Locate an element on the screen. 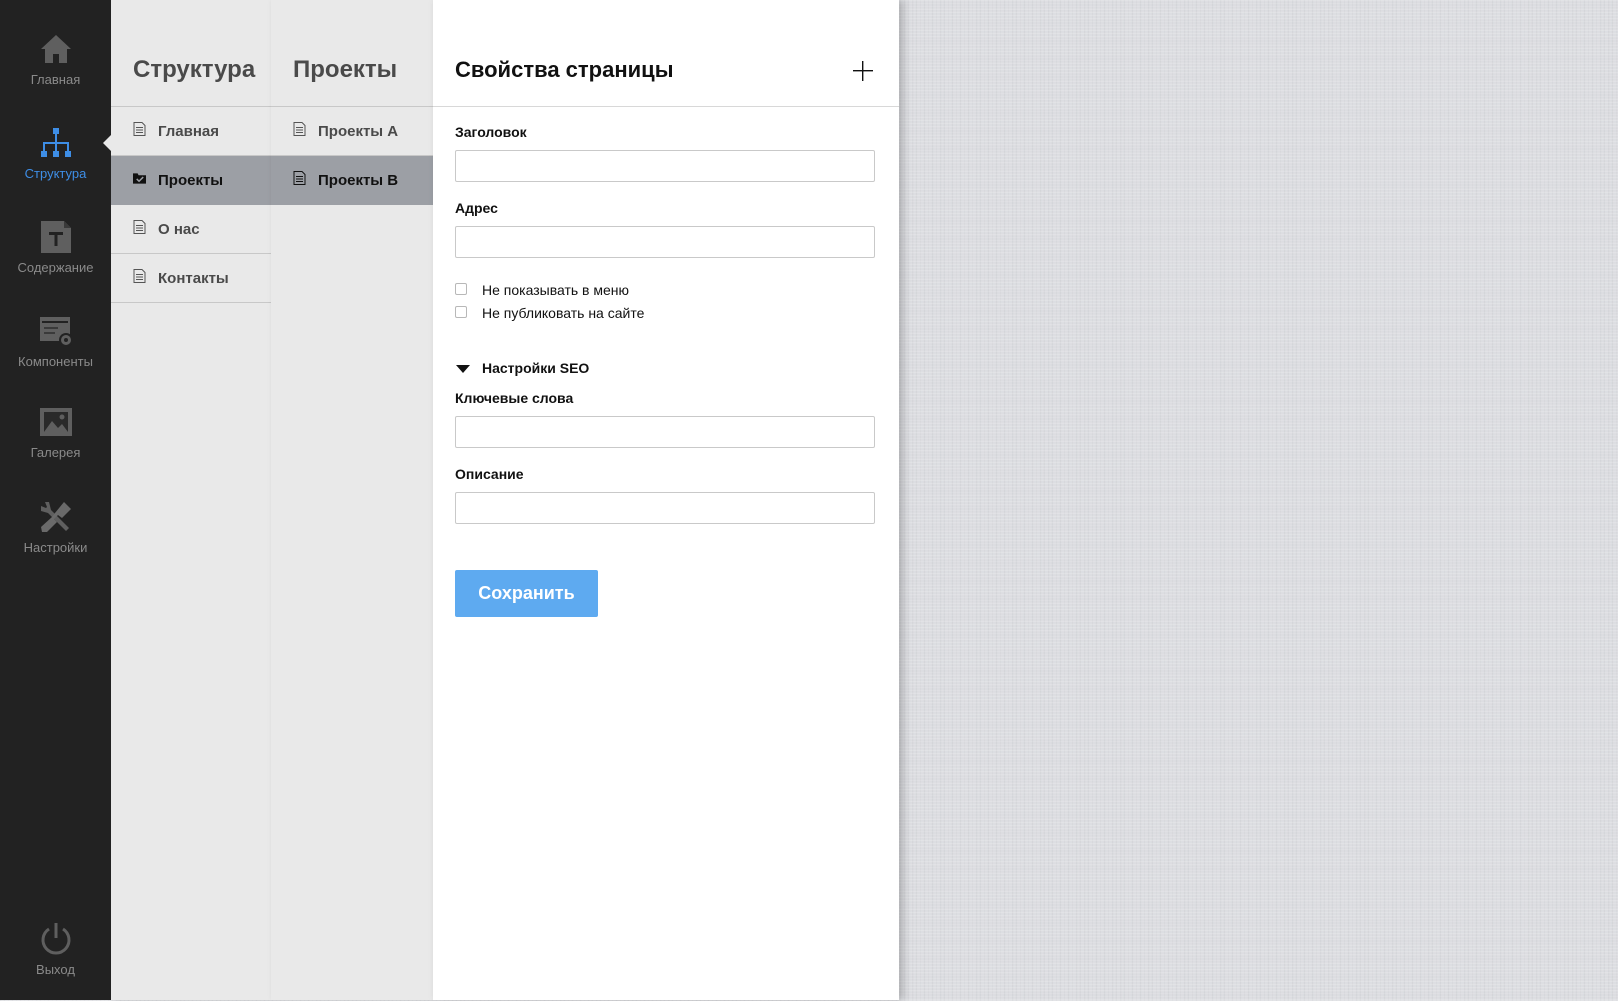  structure-item-home: Главная is located at coordinates (191, 131).